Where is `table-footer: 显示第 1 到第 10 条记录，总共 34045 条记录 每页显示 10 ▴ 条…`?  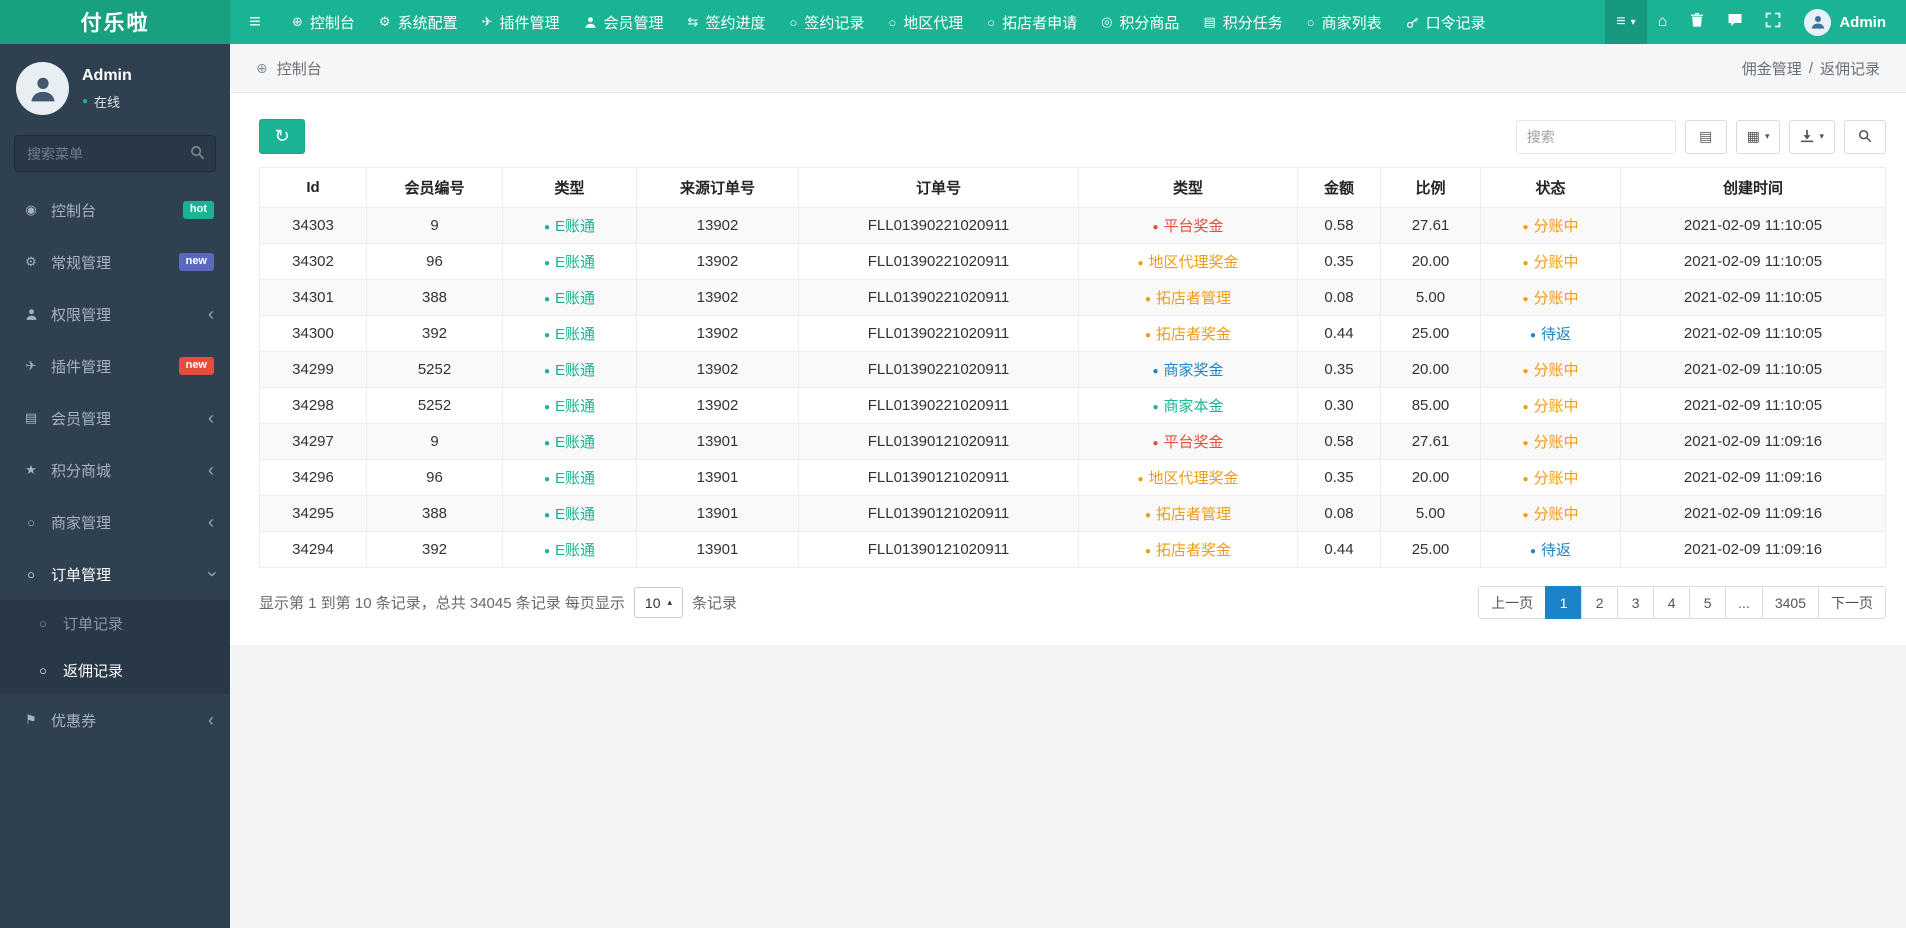
table-footer: 显示第 1 到第 10 条记录，总共 34045 条记录 每页显示 10 ▴ 条… is located at coordinates (1072, 602).